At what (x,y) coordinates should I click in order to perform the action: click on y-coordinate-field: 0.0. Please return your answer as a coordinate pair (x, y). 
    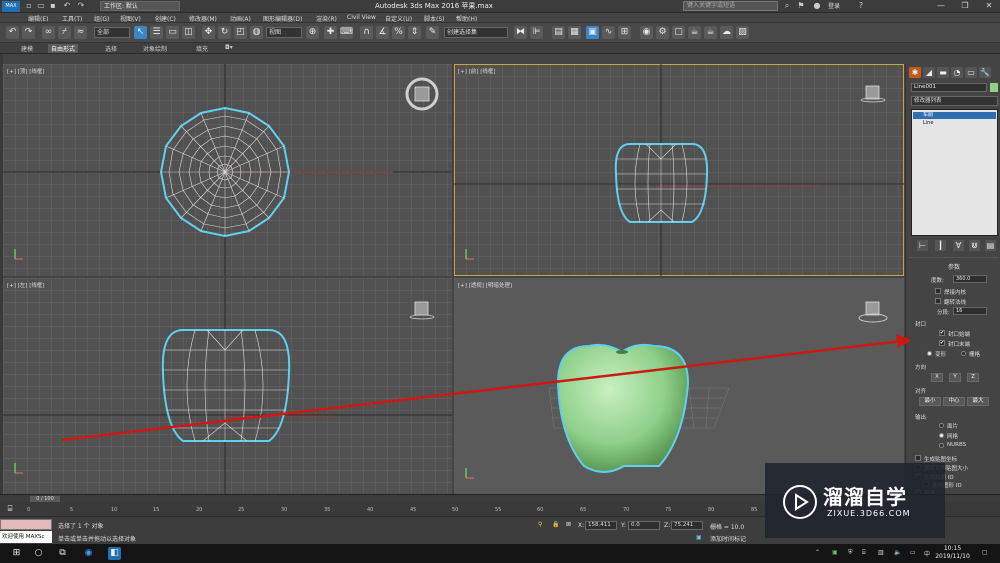
    Looking at the image, I should click on (644, 525).